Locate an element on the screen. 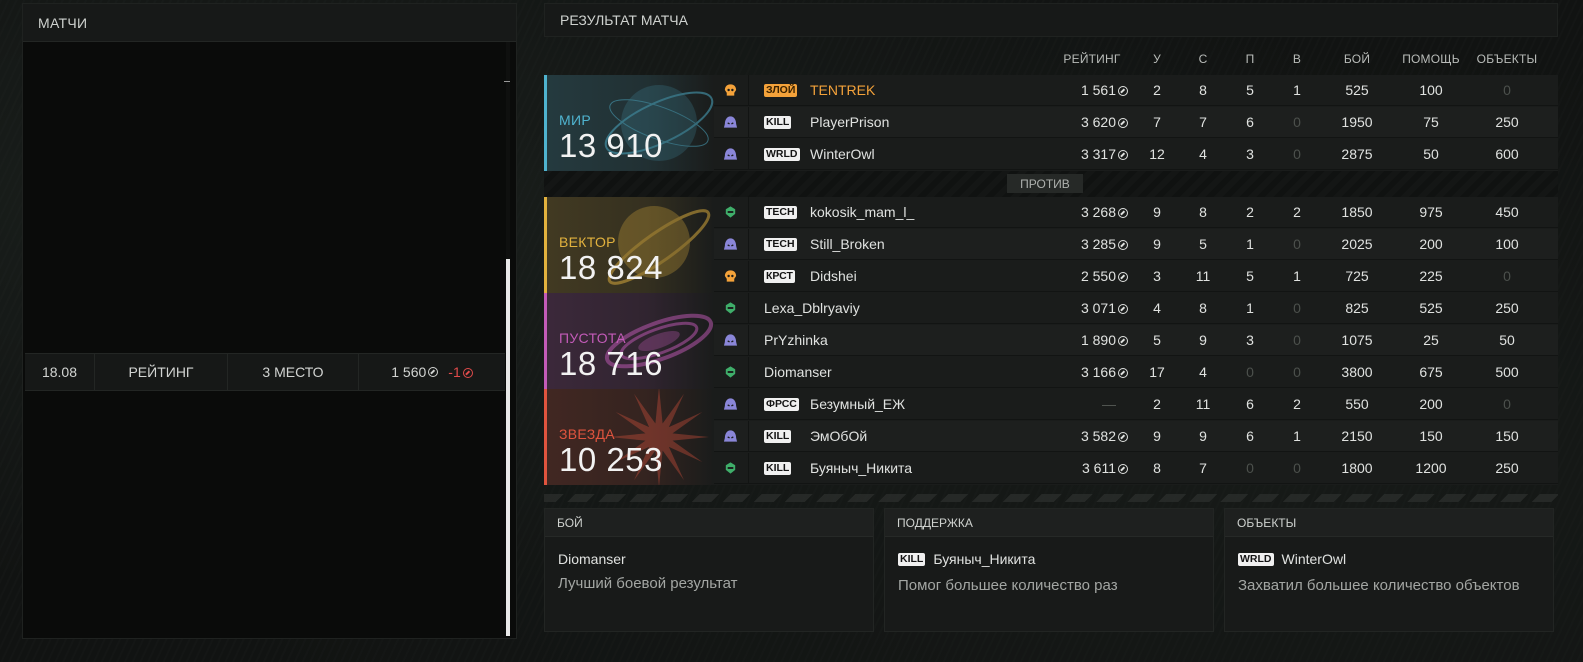 This screenshot has height=662, width=1583. player-rating: 3 317 is located at coordinates (1104, 154).